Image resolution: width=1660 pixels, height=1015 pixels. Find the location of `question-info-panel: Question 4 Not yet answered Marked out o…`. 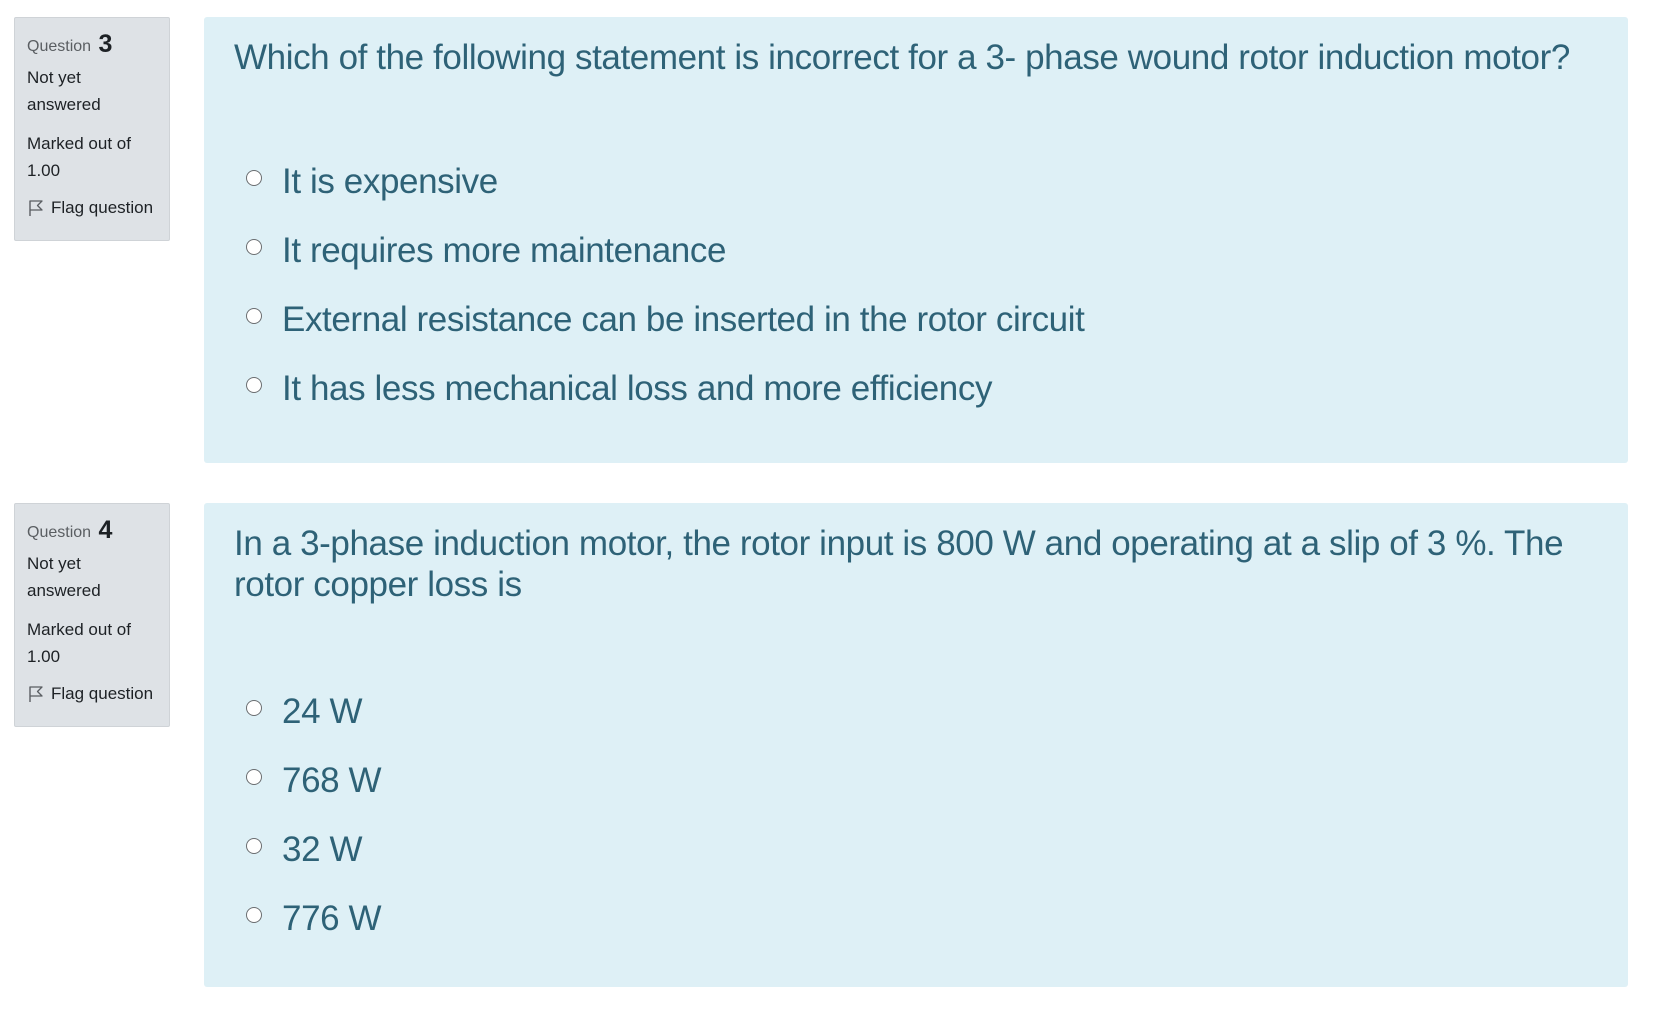

question-info-panel: Question 4 Not yet answered Marked out o… is located at coordinates (92, 615).